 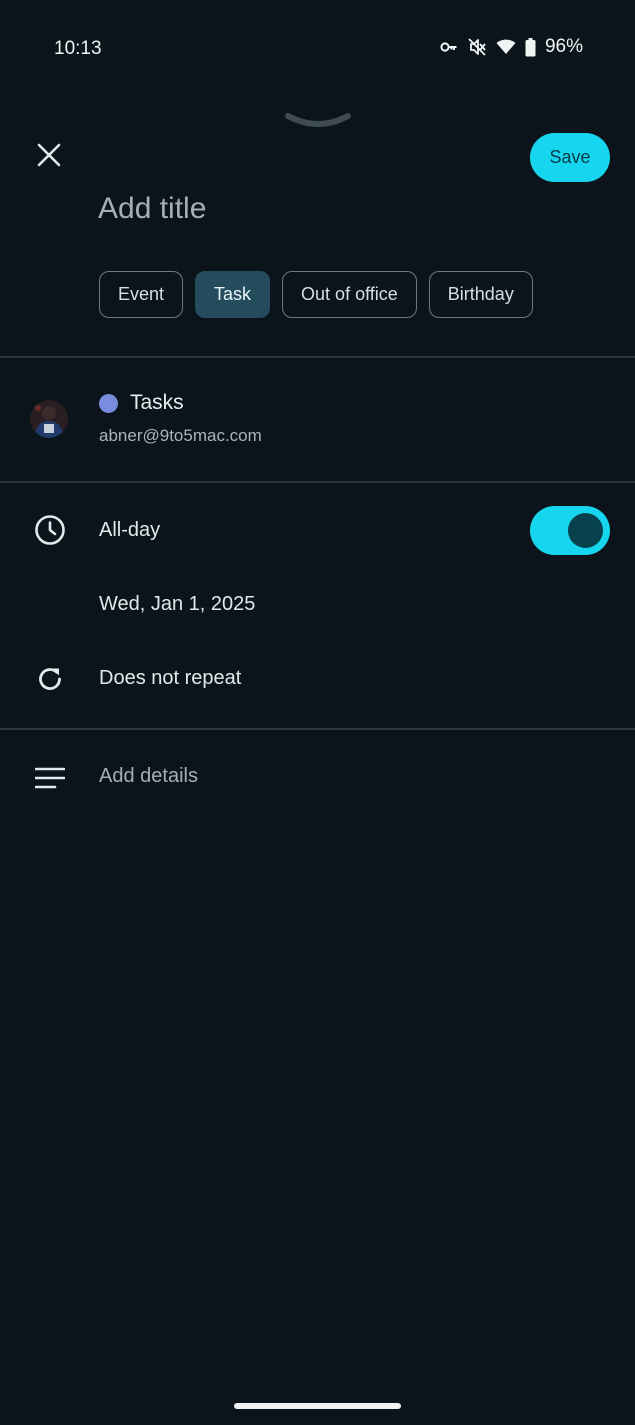 I want to click on status-time: 10:13, so click(x=78, y=48).